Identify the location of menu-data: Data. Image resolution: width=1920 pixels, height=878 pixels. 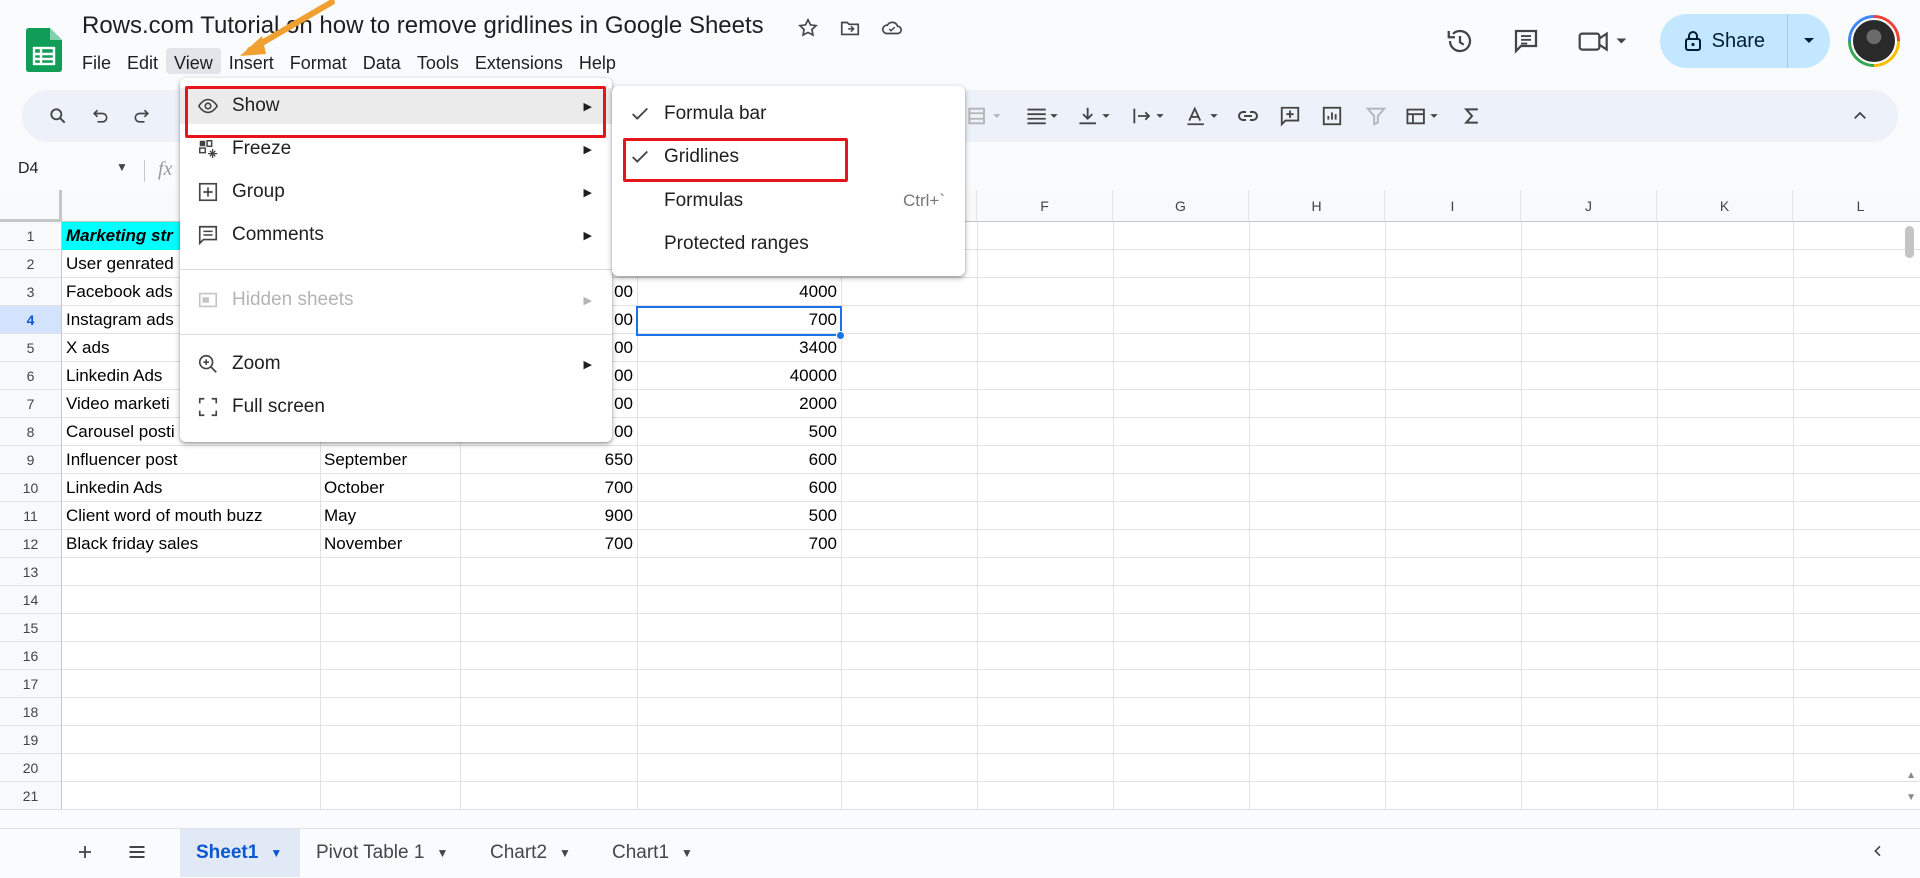
(382, 61).